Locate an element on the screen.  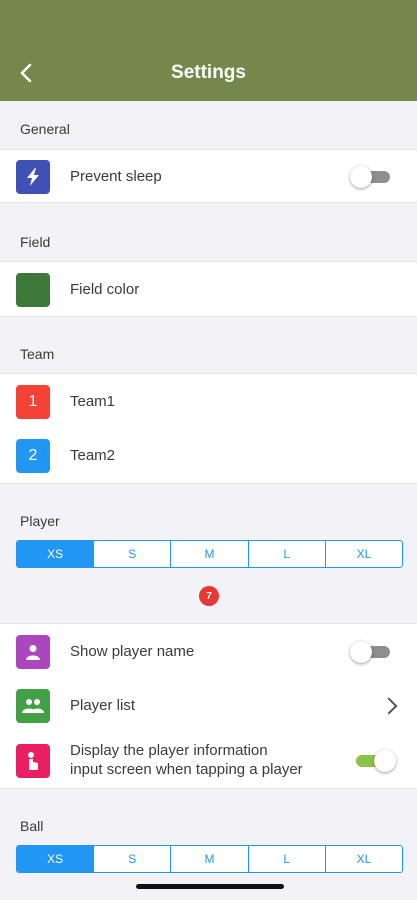
ball-size-l: L is located at coordinates (286, 859).